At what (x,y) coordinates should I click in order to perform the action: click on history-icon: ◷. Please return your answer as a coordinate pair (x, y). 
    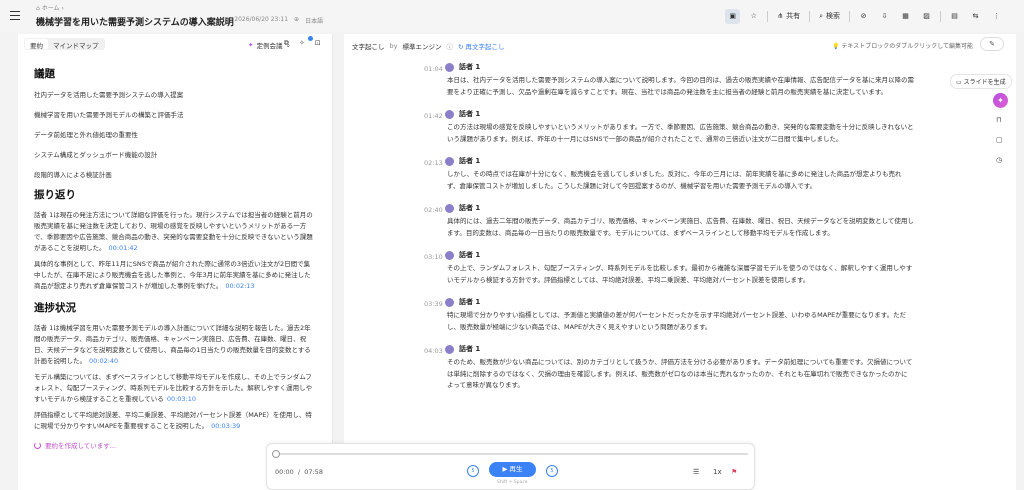
    Looking at the image, I should click on (999, 160).